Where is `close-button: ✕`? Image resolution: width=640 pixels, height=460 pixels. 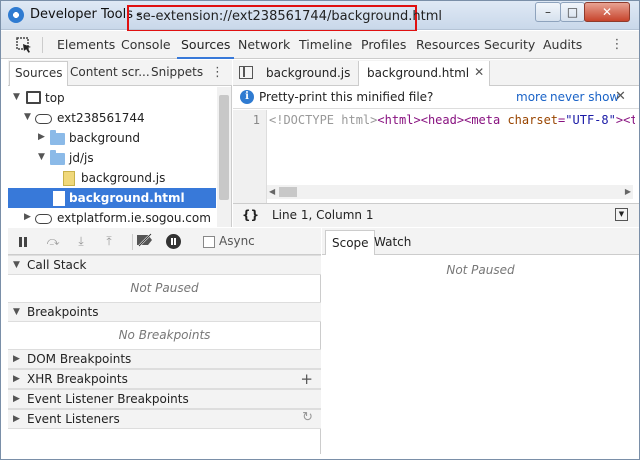 close-button: ✕ is located at coordinates (607, 12).